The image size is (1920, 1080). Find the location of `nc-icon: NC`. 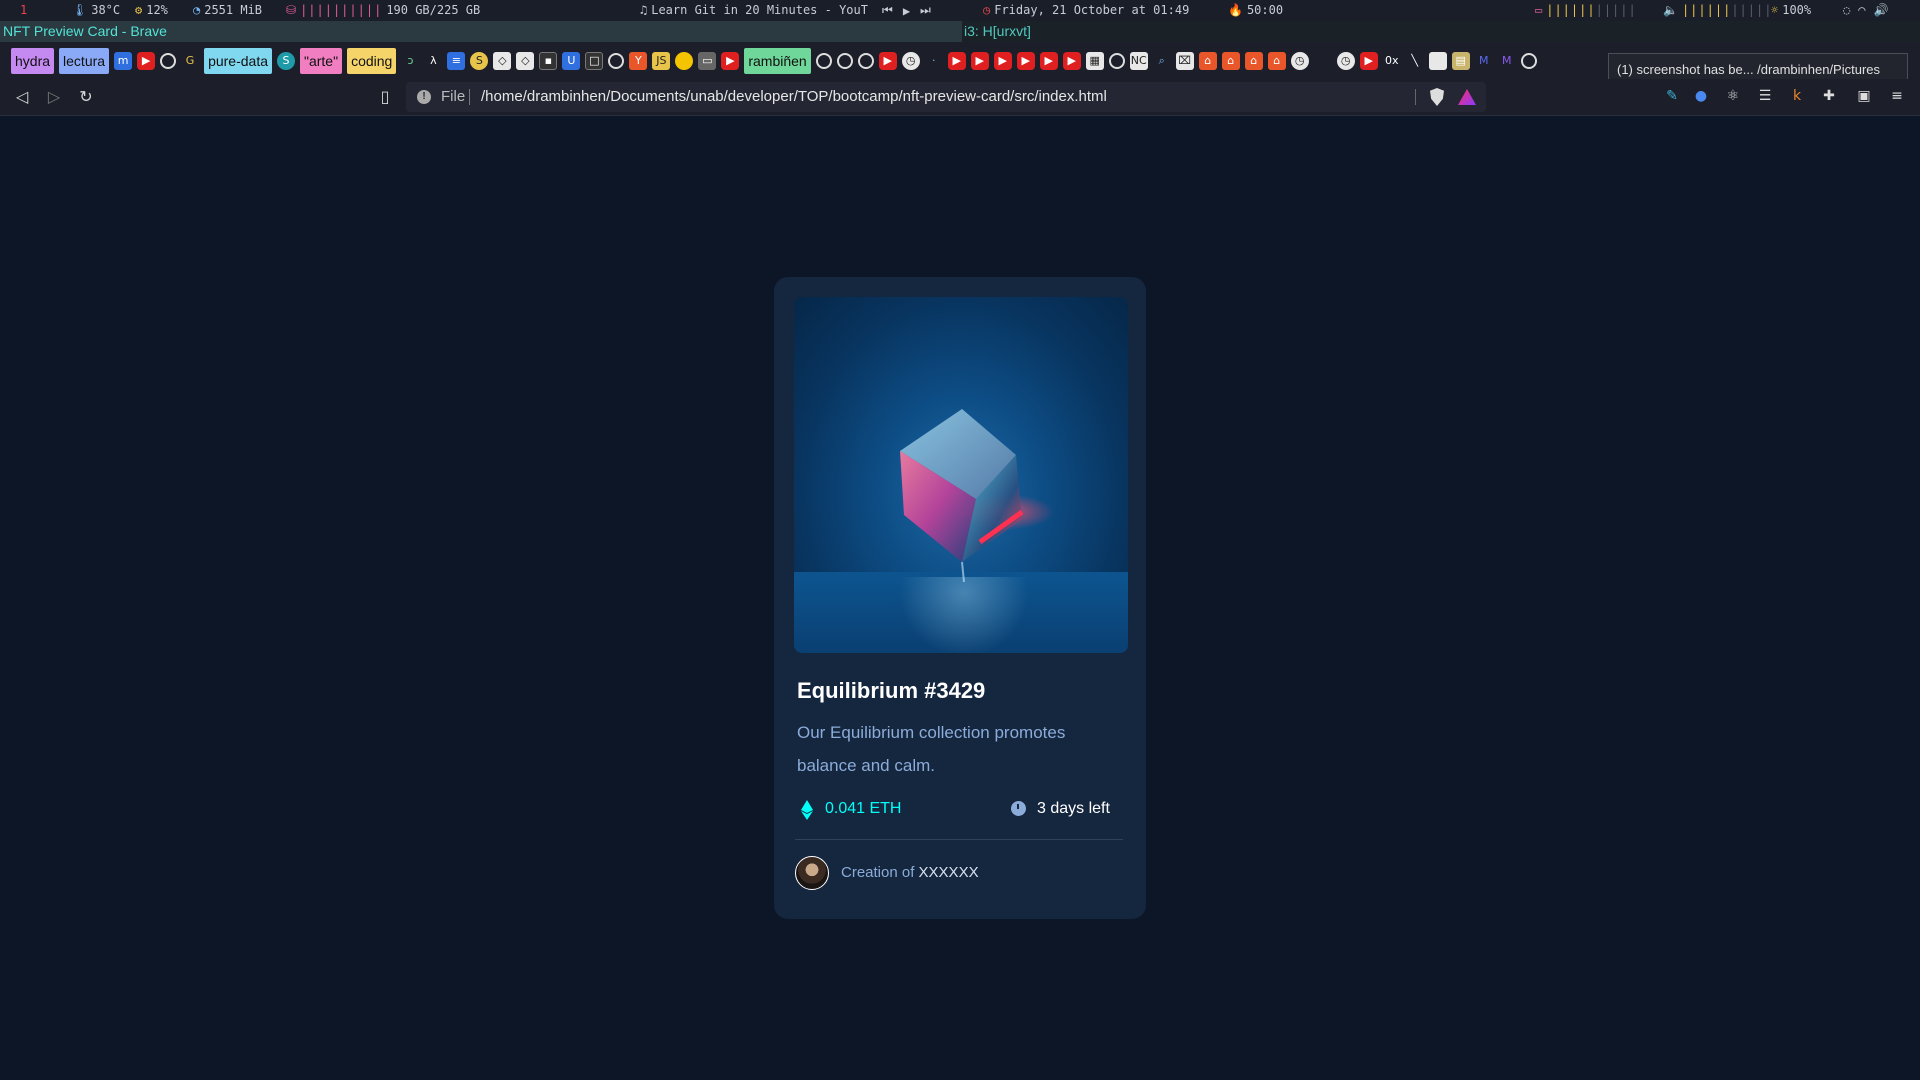

nc-icon: NC is located at coordinates (1138, 60).